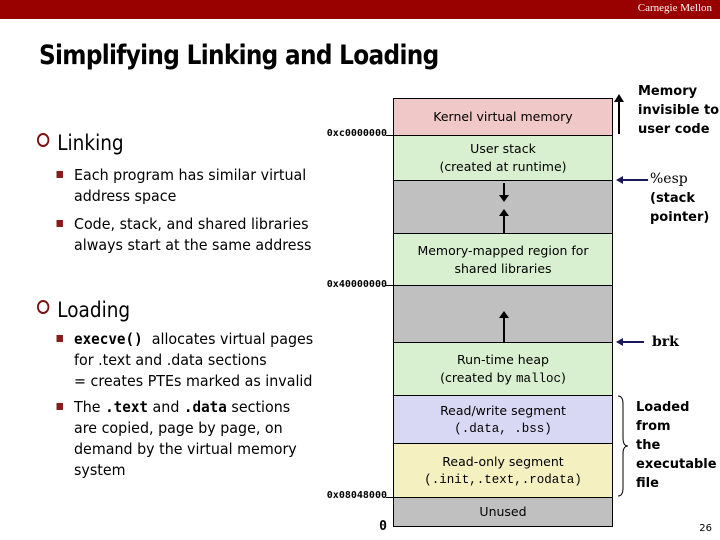 The image size is (720, 540). I want to click on segment-heap: Run-time heap (created by malloc), so click(503, 369).